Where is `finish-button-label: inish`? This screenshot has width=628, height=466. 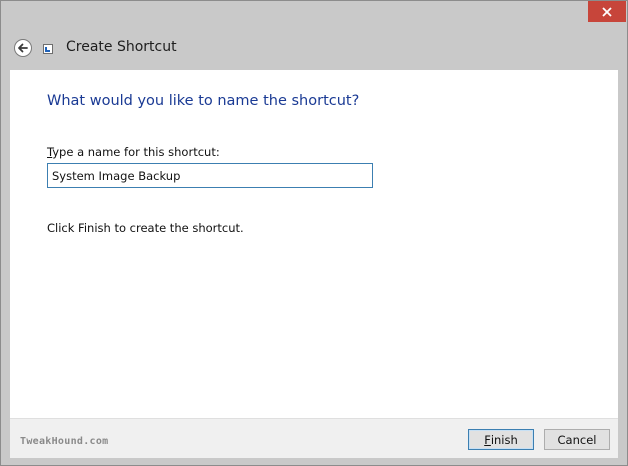 finish-button-label: inish is located at coordinates (504, 439).